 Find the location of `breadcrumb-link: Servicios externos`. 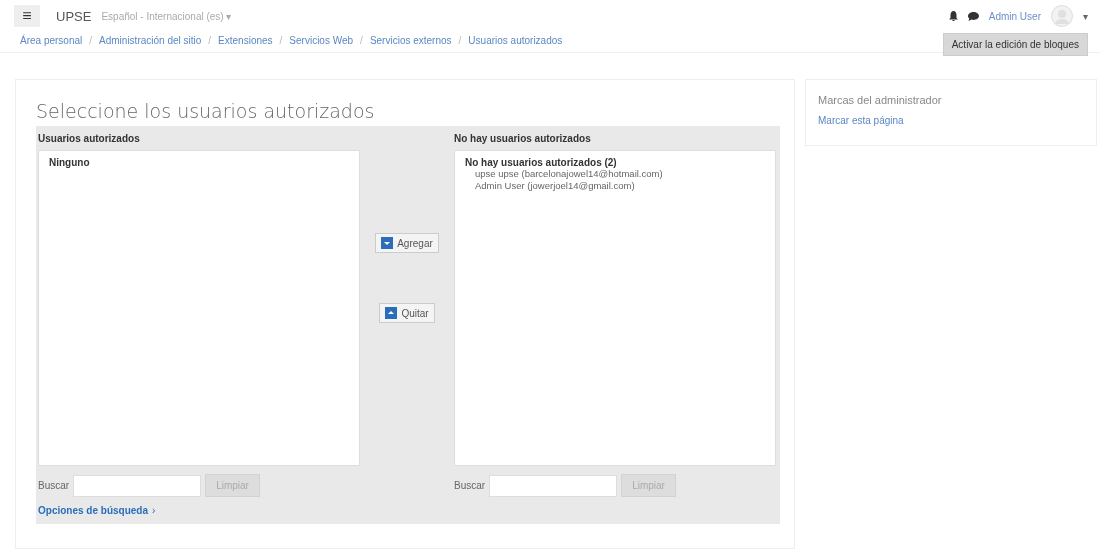

breadcrumb-link: Servicios externos is located at coordinates (410, 40).